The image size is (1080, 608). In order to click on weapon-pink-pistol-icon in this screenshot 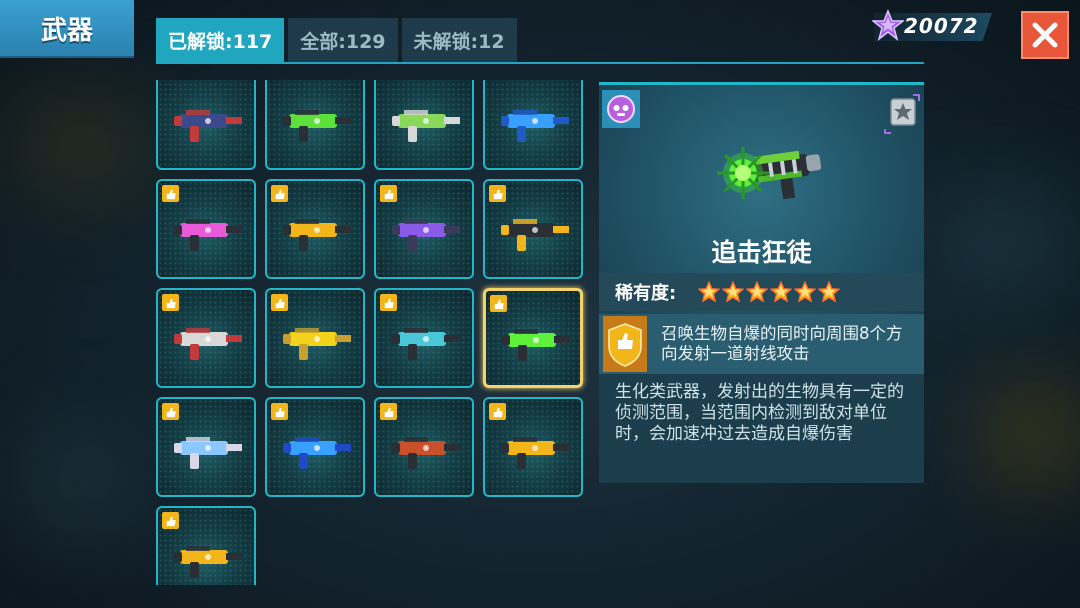, I will do `click(208, 231)`.